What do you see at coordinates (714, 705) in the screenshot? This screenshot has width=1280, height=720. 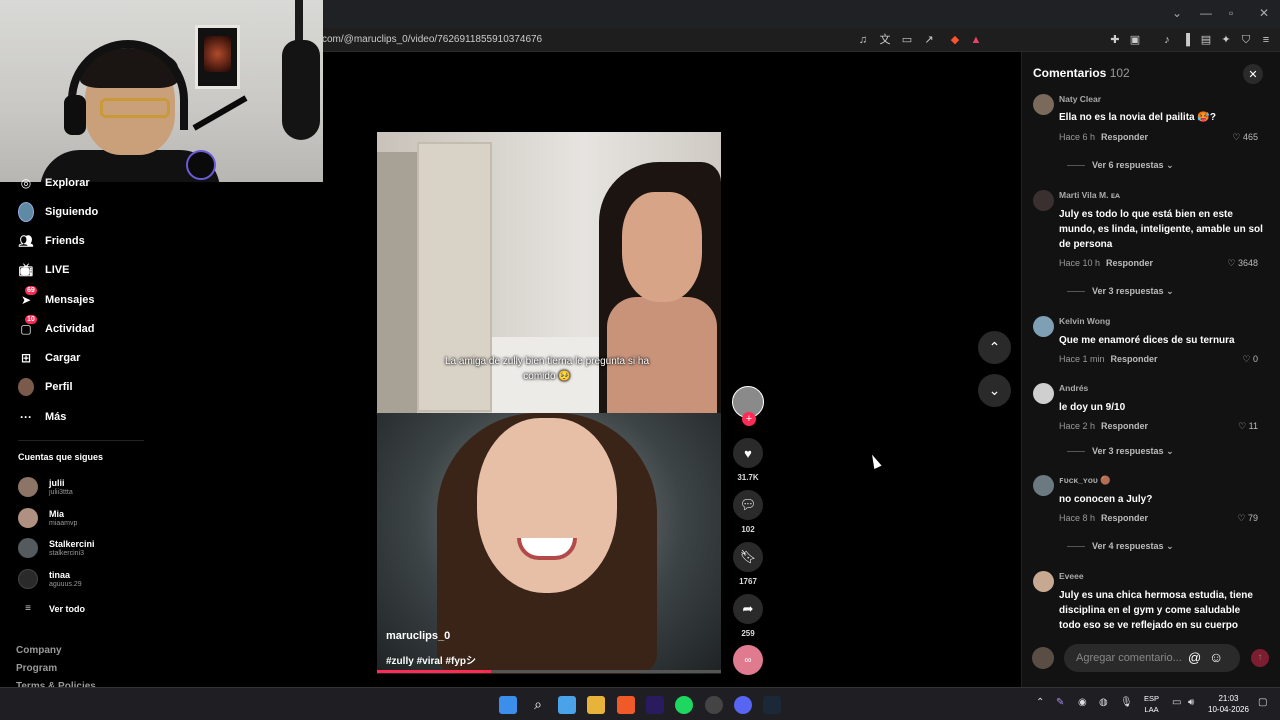 I see `obs-icon` at bounding box center [714, 705].